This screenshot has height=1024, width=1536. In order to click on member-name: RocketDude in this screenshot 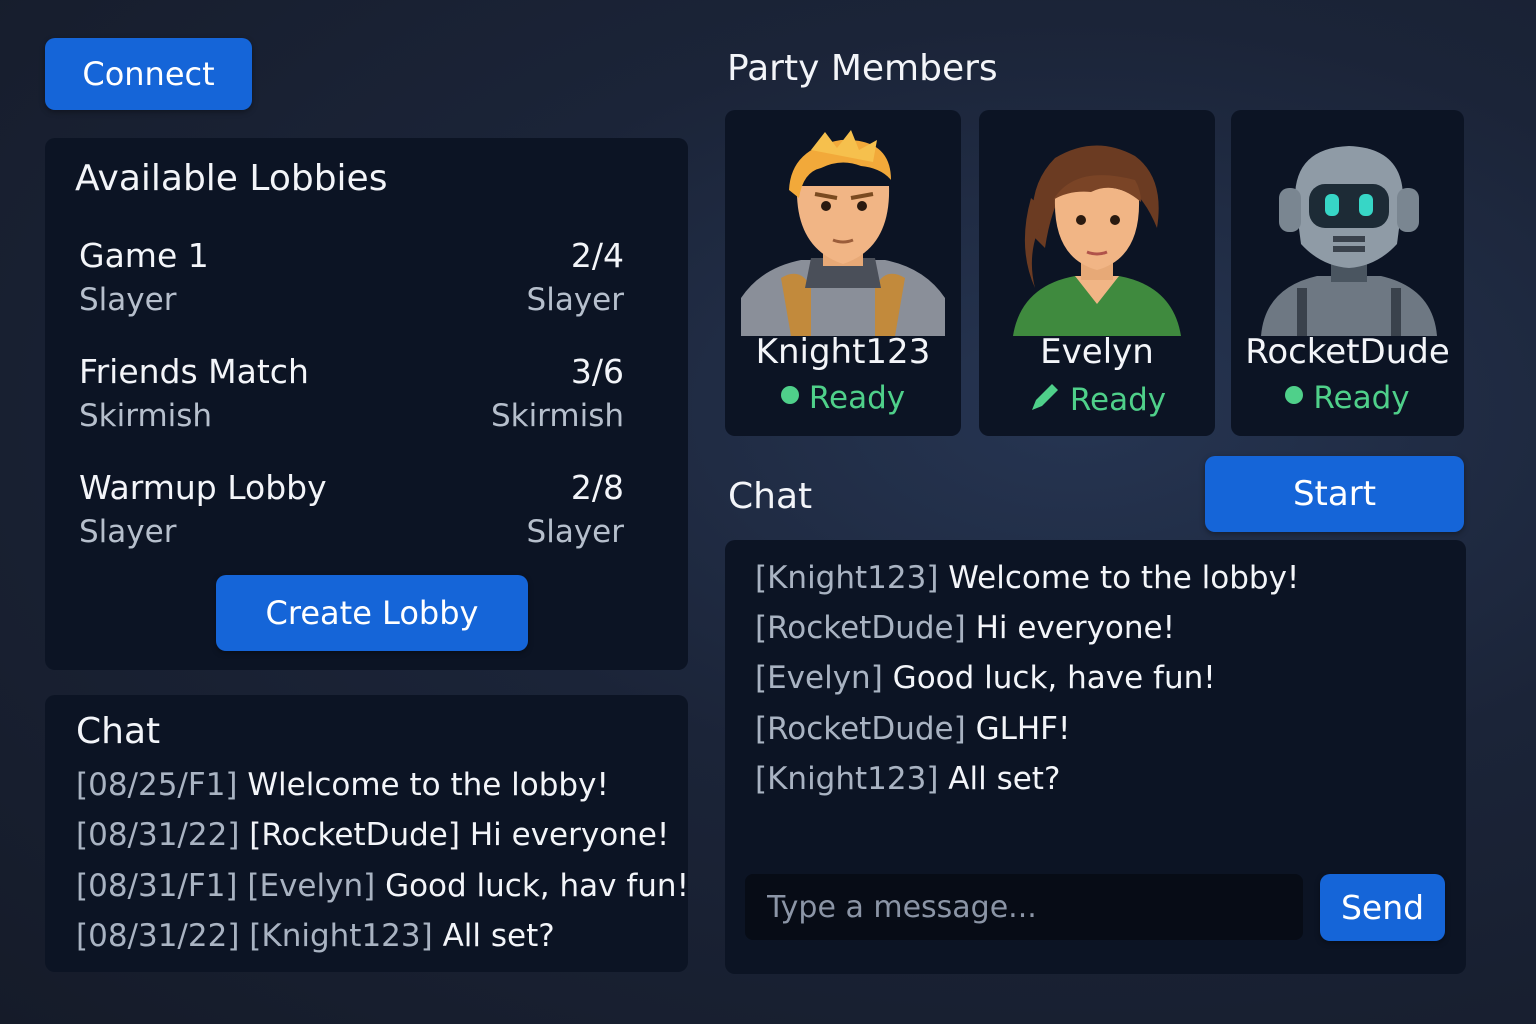, I will do `click(1347, 352)`.